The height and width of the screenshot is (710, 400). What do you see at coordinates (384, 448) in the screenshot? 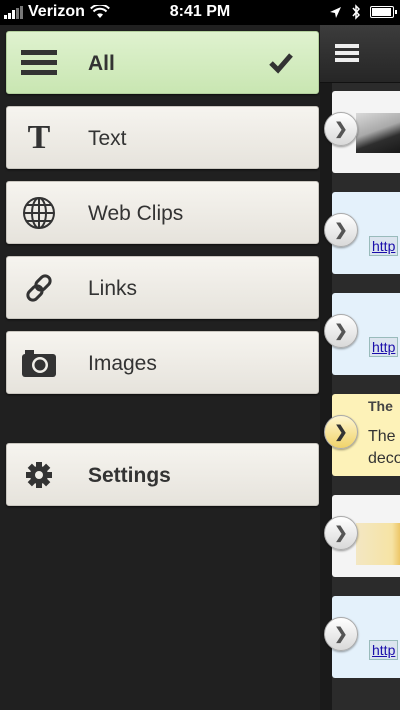
I see `note-body: The deco` at bounding box center [384, 448].